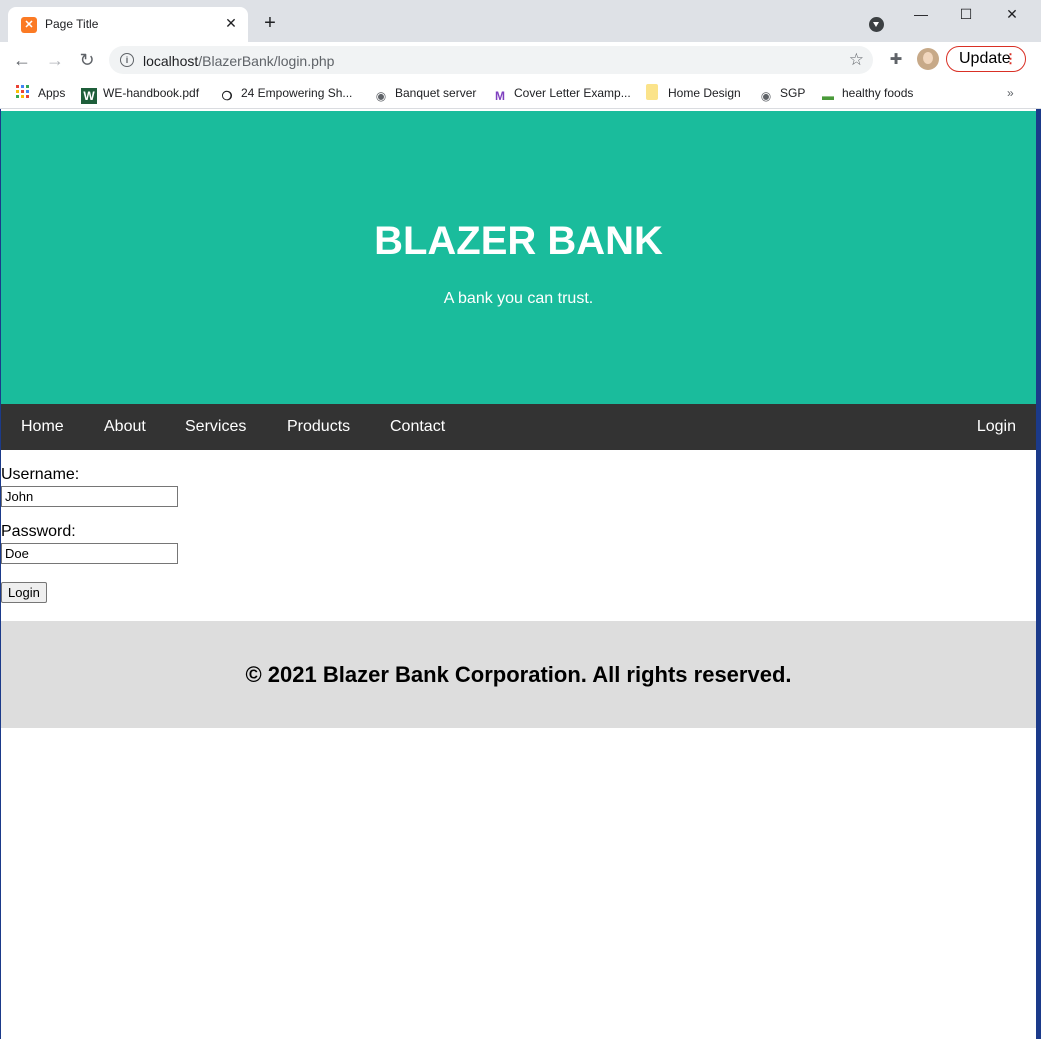  What do you see at coordinates (22, 60) in the screenshot?
I see `back-arrow-icon: ←` at bounding box center [22, 60].